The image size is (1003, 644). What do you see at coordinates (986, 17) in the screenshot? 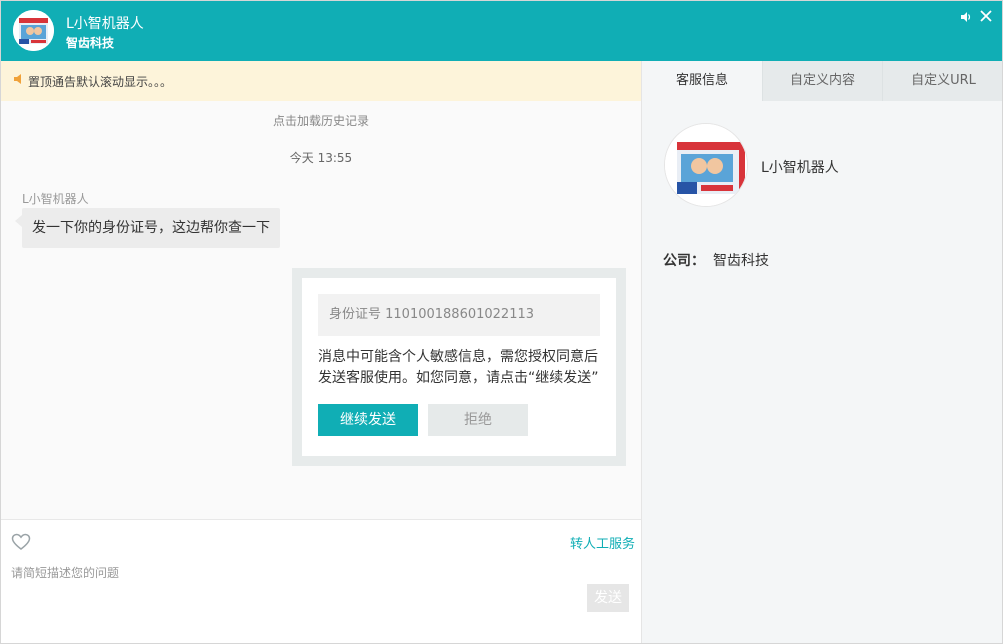
I see `close-icon` at bounding box center [986, 17].